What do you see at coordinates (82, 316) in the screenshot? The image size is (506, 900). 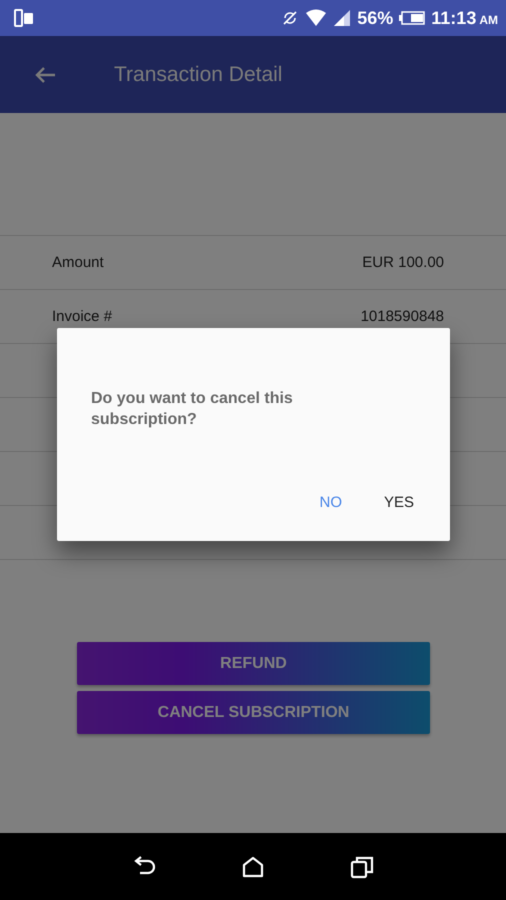 I see `detail-label: Invoice #` at bounding box center [82, 316].